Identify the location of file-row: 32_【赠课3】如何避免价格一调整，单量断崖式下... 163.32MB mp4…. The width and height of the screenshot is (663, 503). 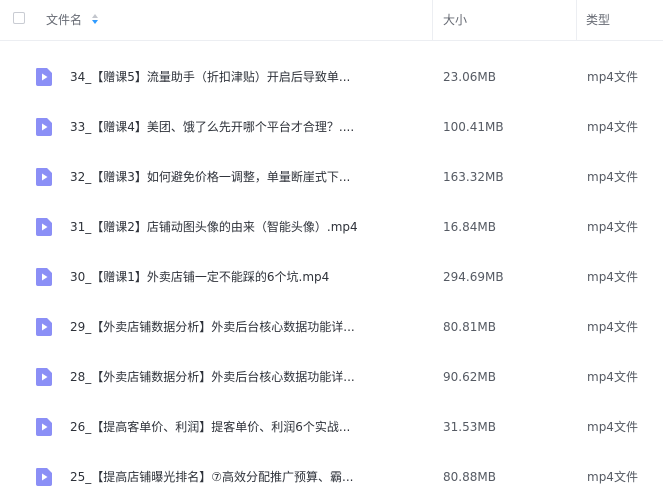
(331, 177).